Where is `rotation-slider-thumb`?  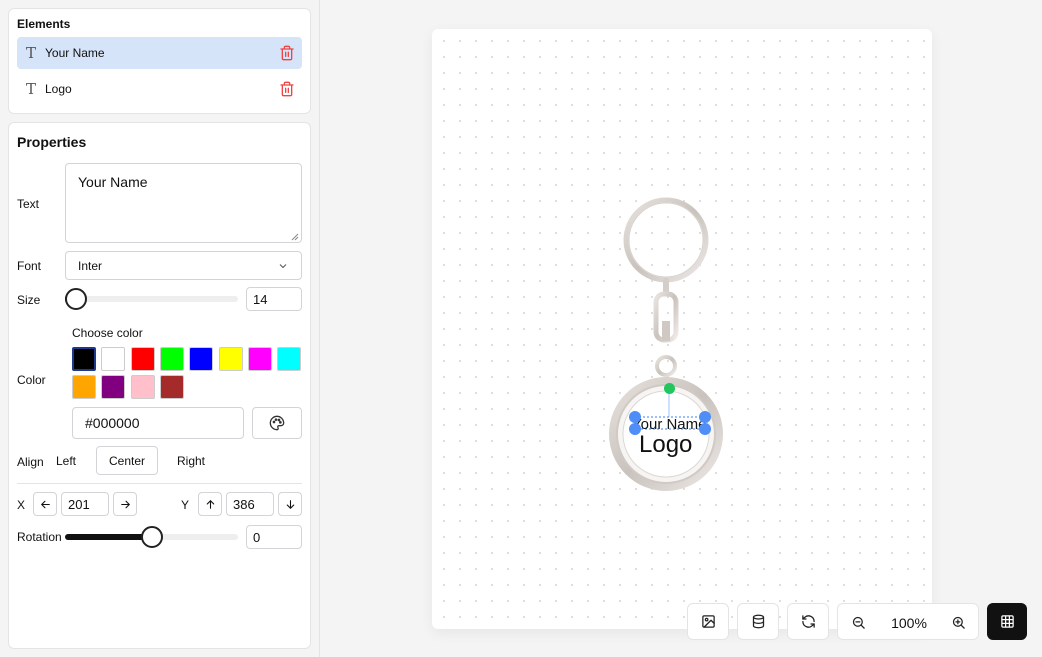
rotation-slider-thumb is located at coordinates (151, 537).